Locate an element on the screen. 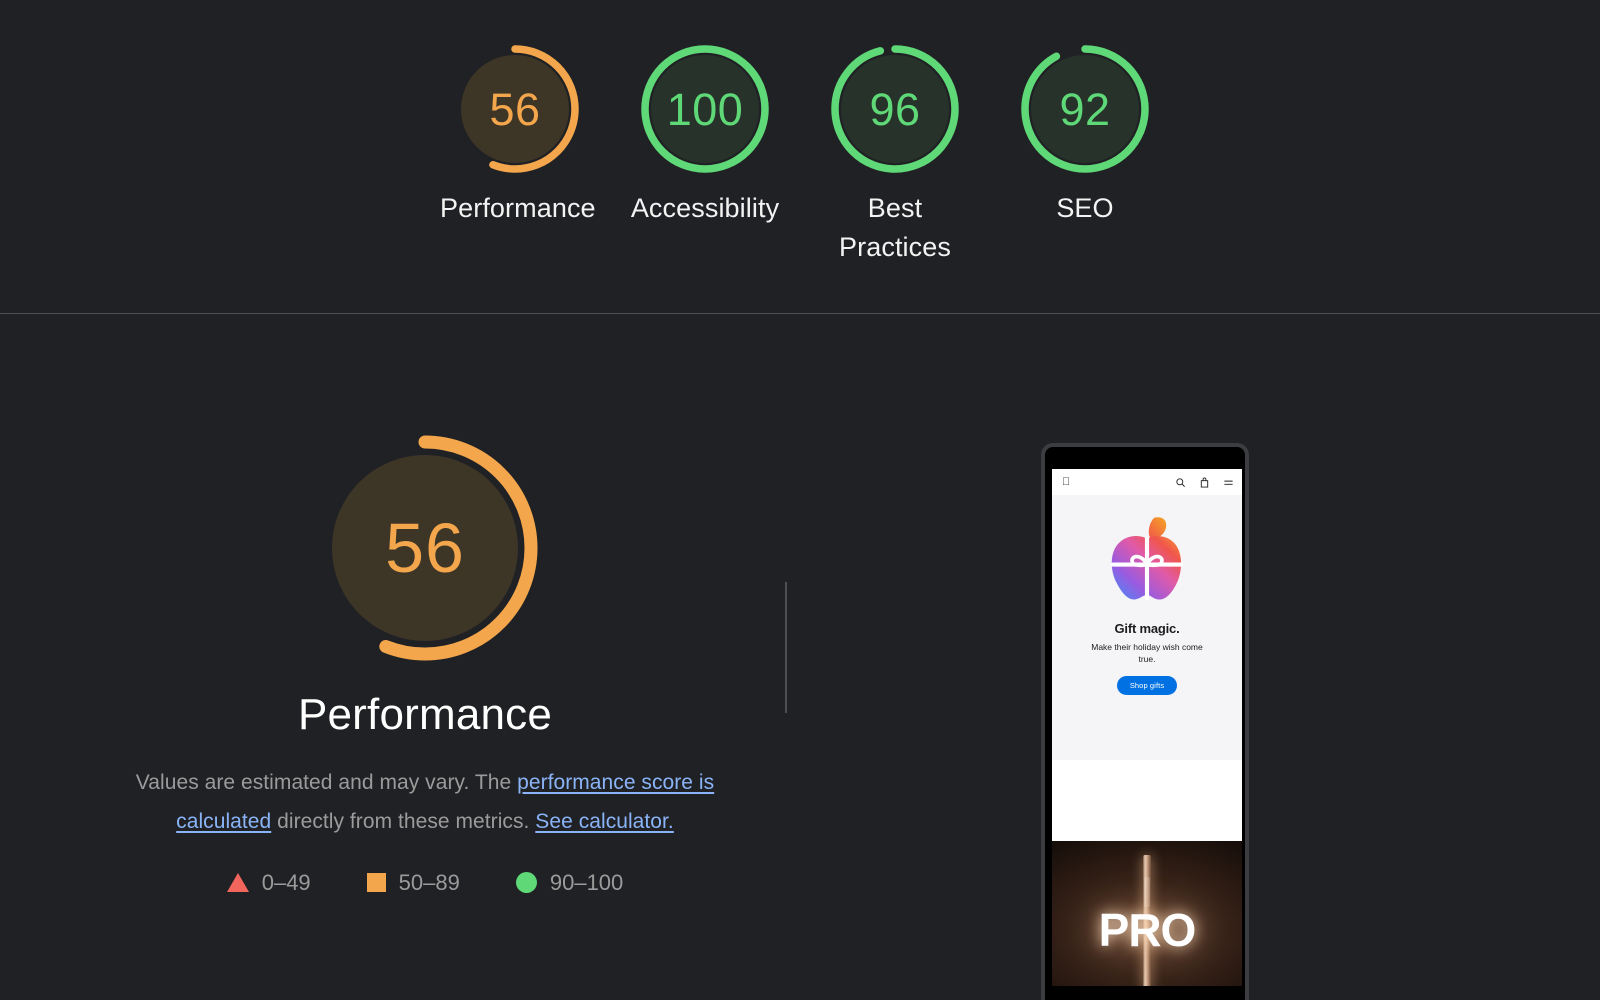 The image size is (1600, 1000). gauge-value: 96 is located at coordinates (895, 109).